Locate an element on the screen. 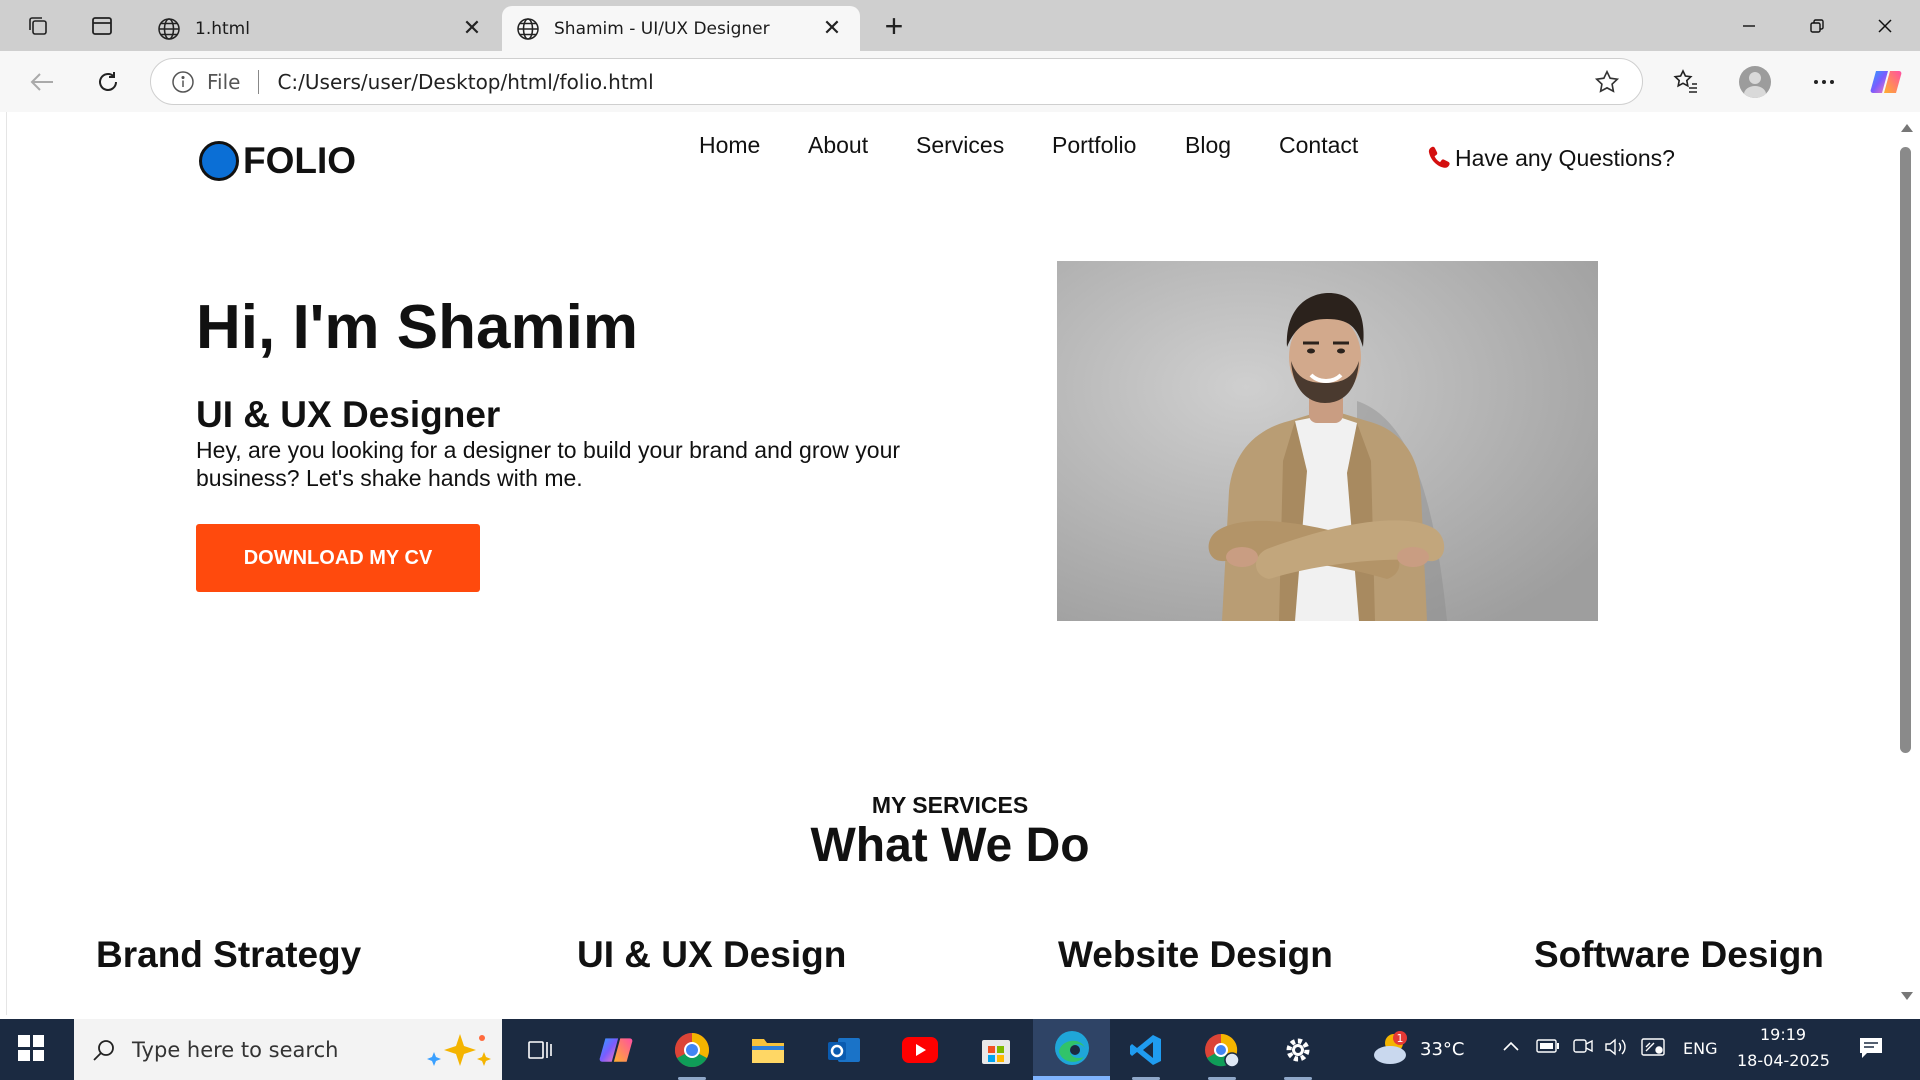 This screenshot has width=1920, height=1080. meet-now-icon is located at coordinates (1583, 1048).